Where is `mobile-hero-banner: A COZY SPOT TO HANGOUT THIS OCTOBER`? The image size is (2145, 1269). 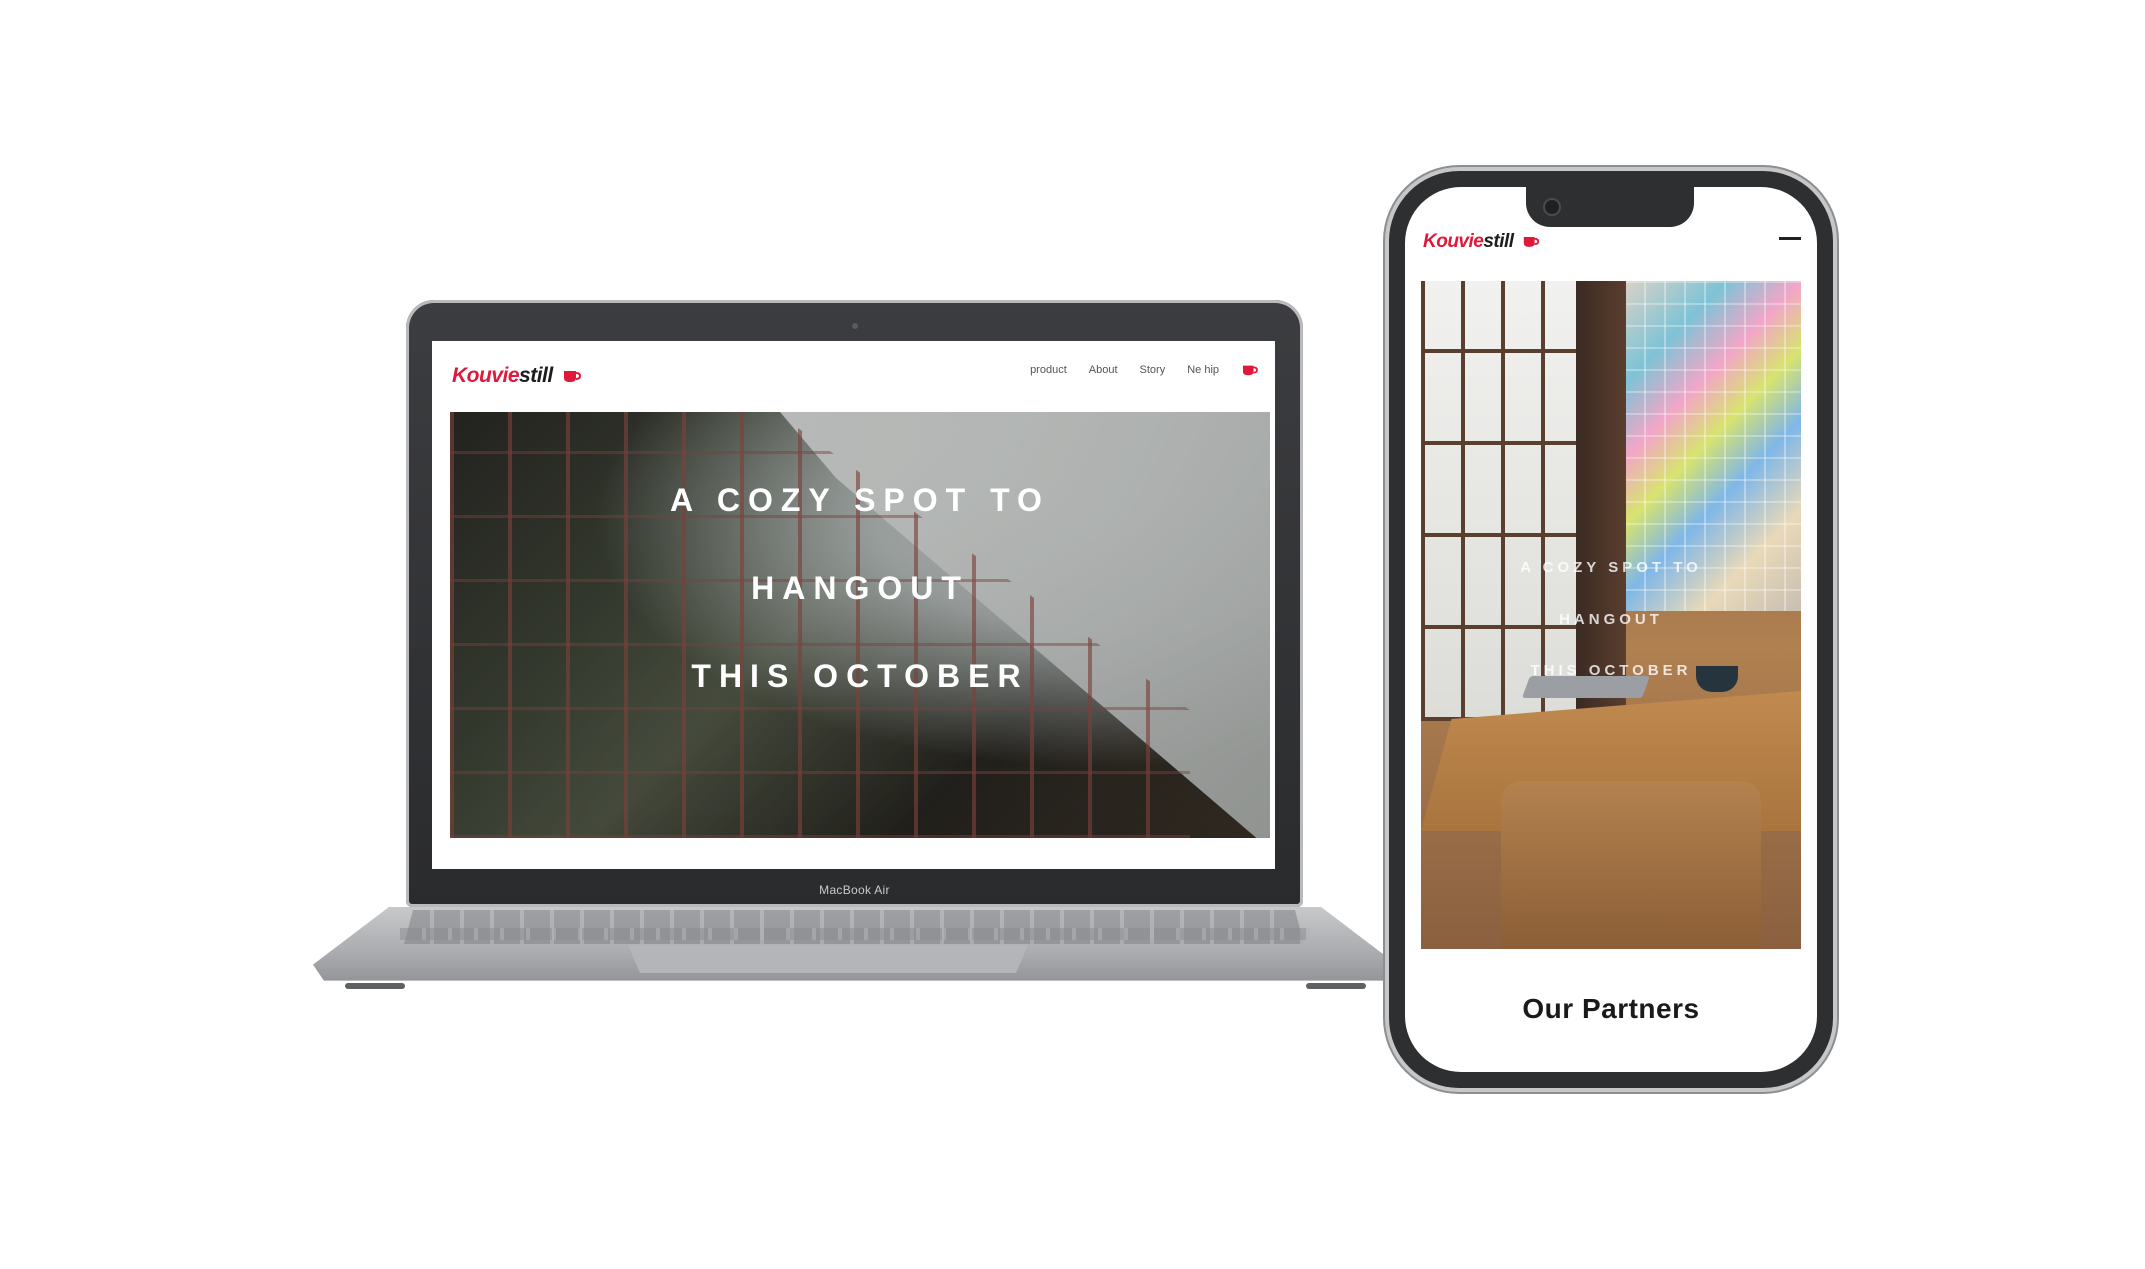
mobile-hero-banner: A COZY SPOT TO HANGOUT THIS OCTOBER is located at coordinates (1611, 615).